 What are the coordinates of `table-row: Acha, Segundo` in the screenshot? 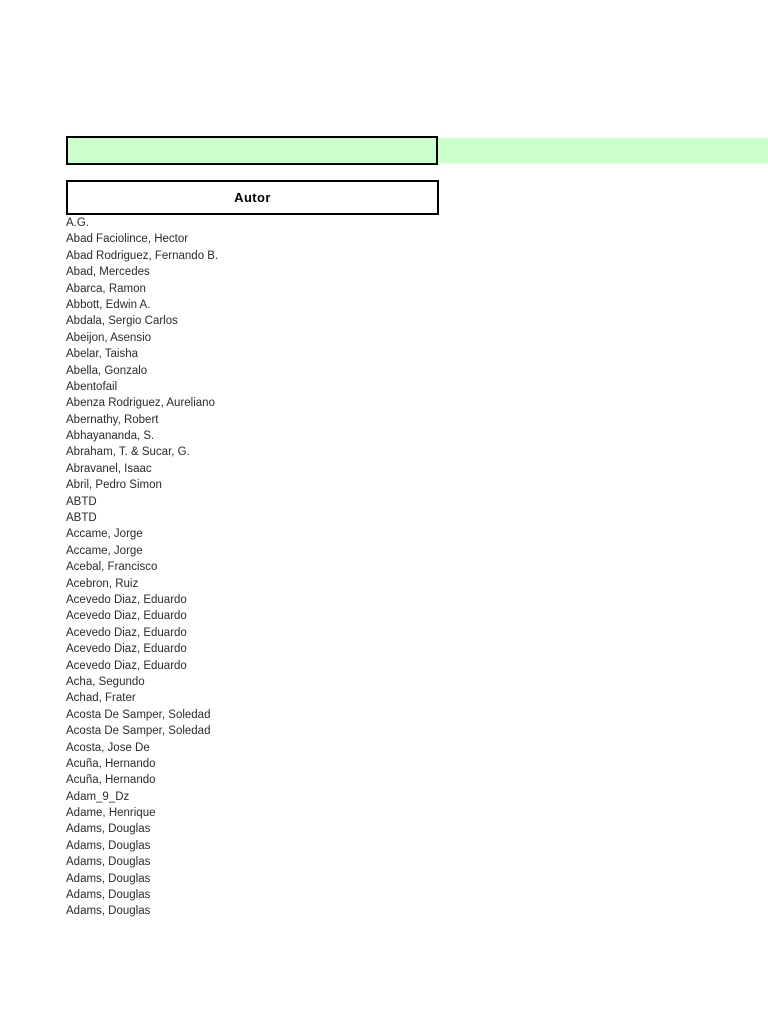 It's located at (266, 682).